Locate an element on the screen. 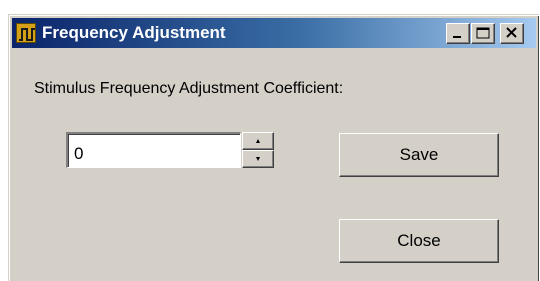 The image size is (540, 281). maximize-button is located at coordinates (483, 33).